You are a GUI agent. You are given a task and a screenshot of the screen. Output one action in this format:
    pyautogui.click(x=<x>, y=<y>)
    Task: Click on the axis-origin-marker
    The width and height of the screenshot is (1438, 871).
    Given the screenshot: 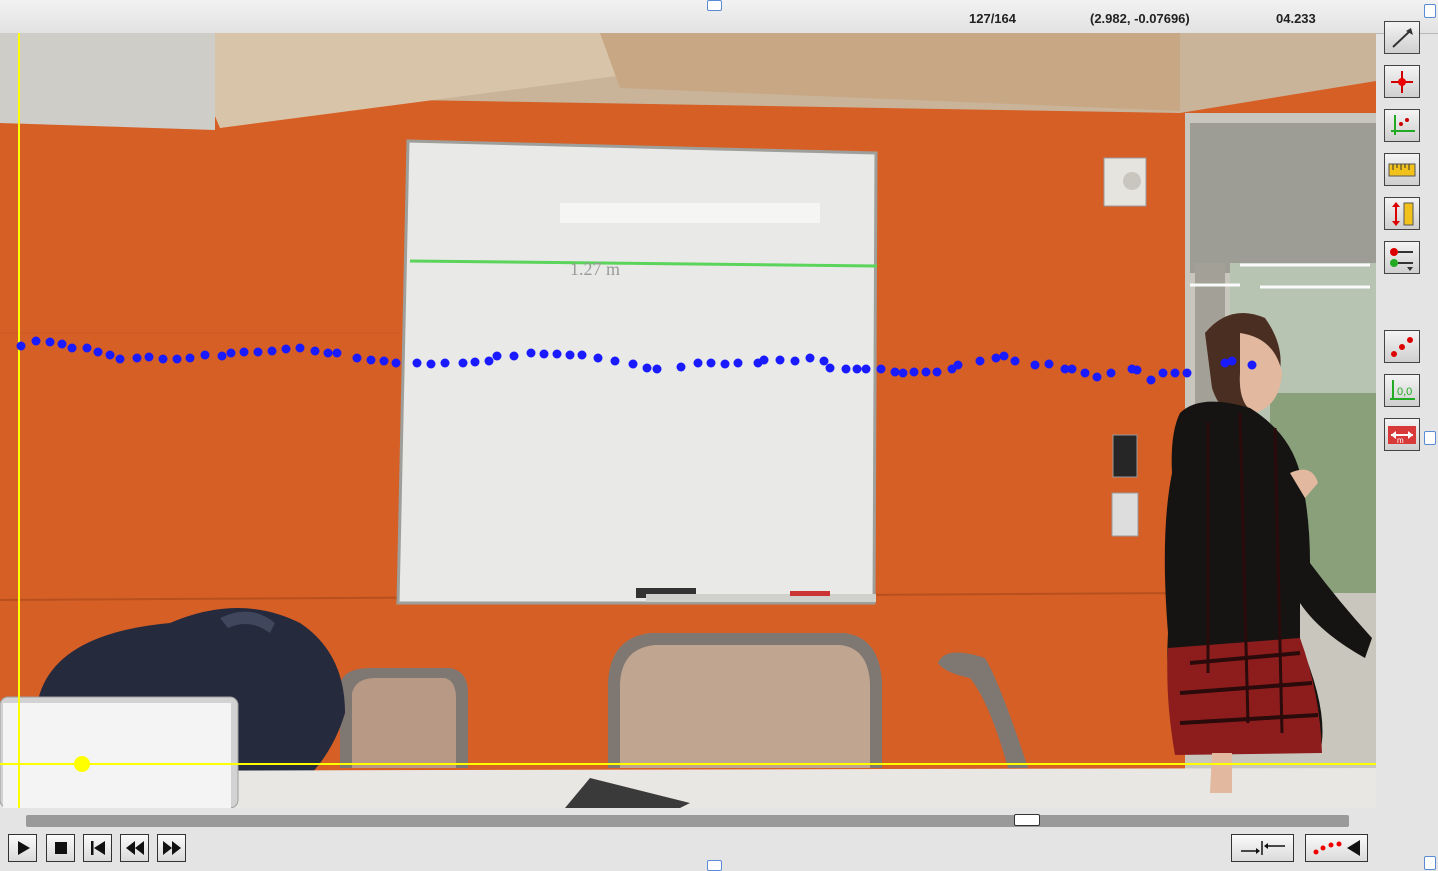 What is the action you would take?
    pyautogui.click(x=82, y=764)
    